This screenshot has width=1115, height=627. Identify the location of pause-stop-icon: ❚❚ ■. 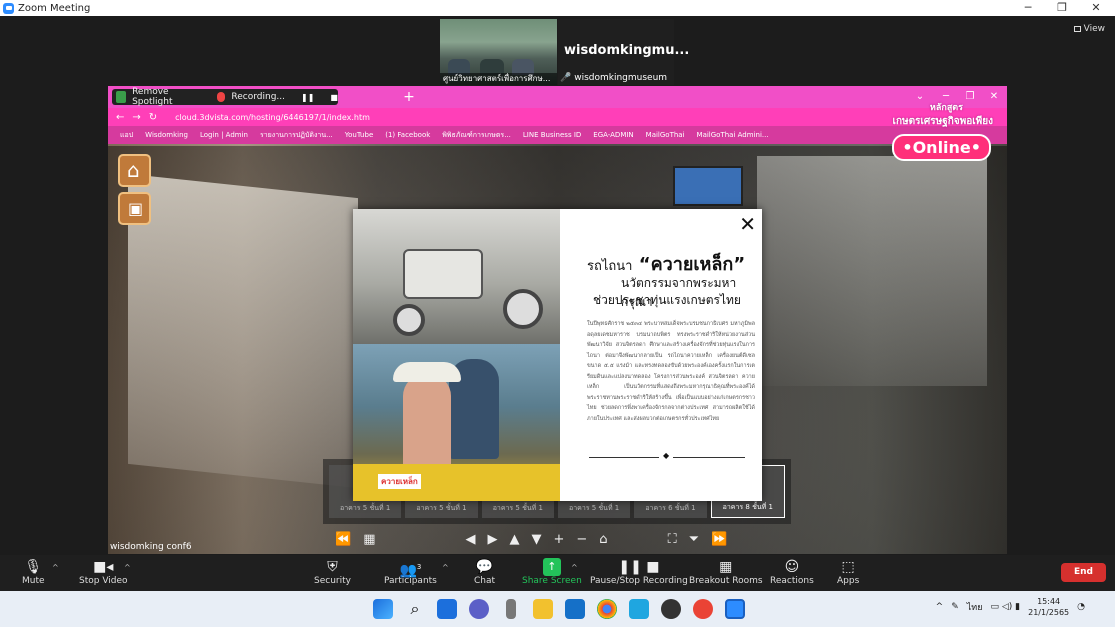
(639, 567).